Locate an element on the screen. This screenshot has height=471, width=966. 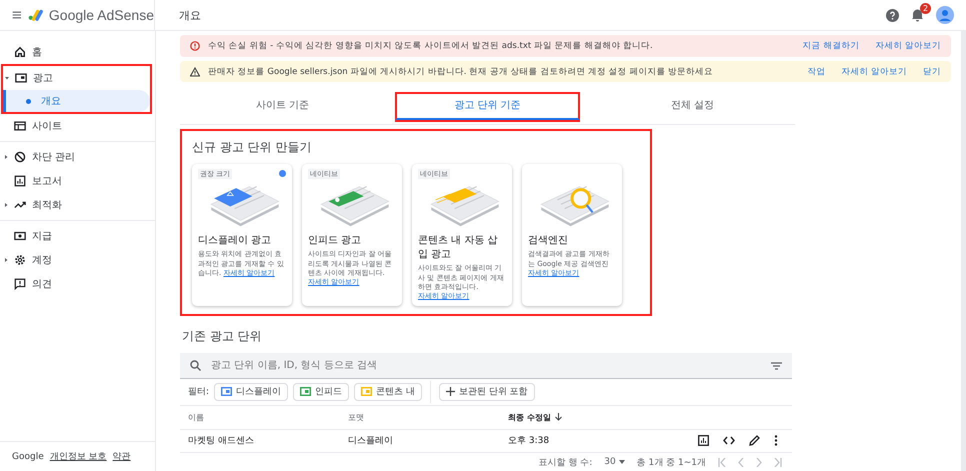
edit-icon is located at coordinates (754, 440).